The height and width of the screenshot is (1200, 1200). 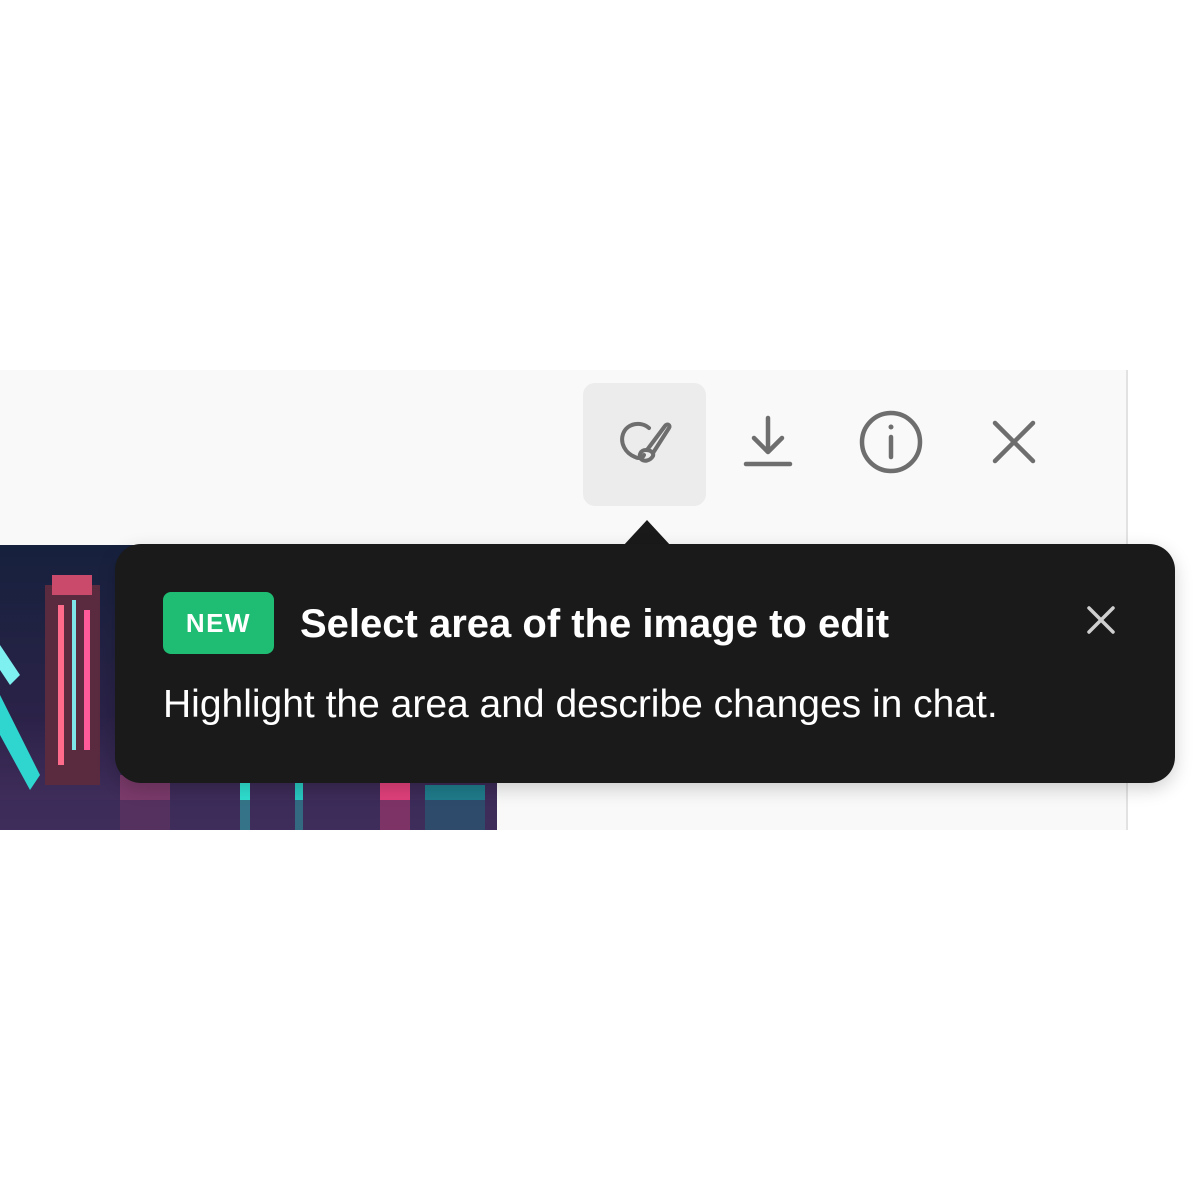 What do you see at coordinates (595, 624) in the screenshot?
I see `tooltip-title: Select area of the image to edit` at bounding box center [595, 624].